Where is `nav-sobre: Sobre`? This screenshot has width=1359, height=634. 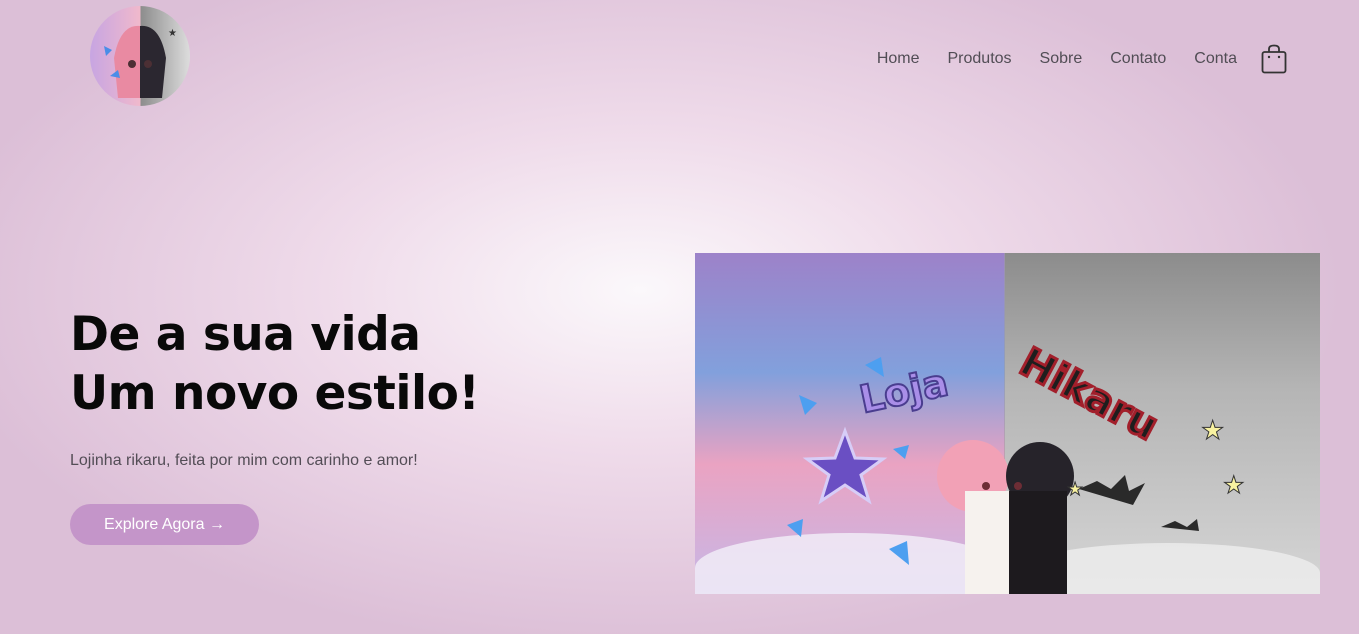
nav-sobre: Sobre is located at coordinates (1061, 59).